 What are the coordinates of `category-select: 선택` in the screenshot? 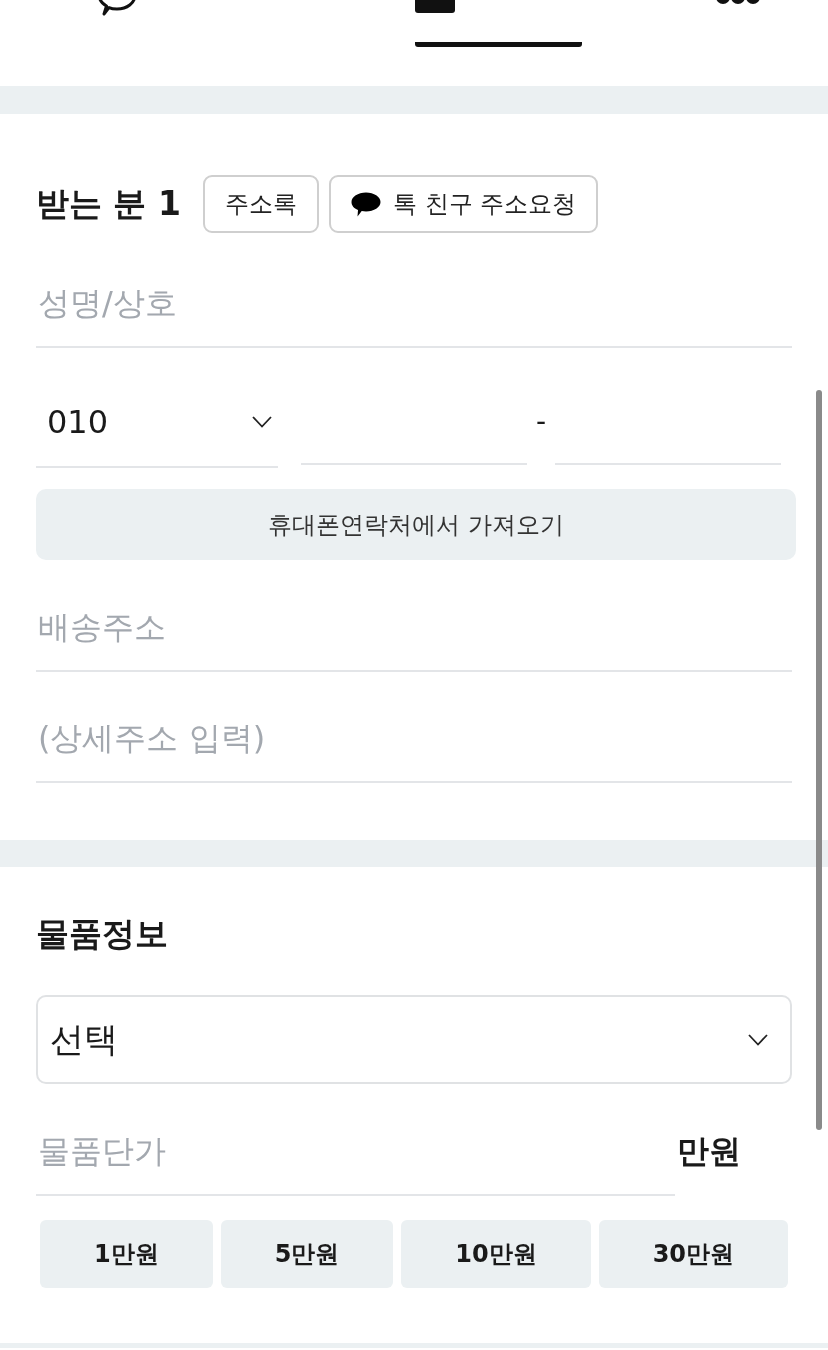 It's located at (414, 1039).